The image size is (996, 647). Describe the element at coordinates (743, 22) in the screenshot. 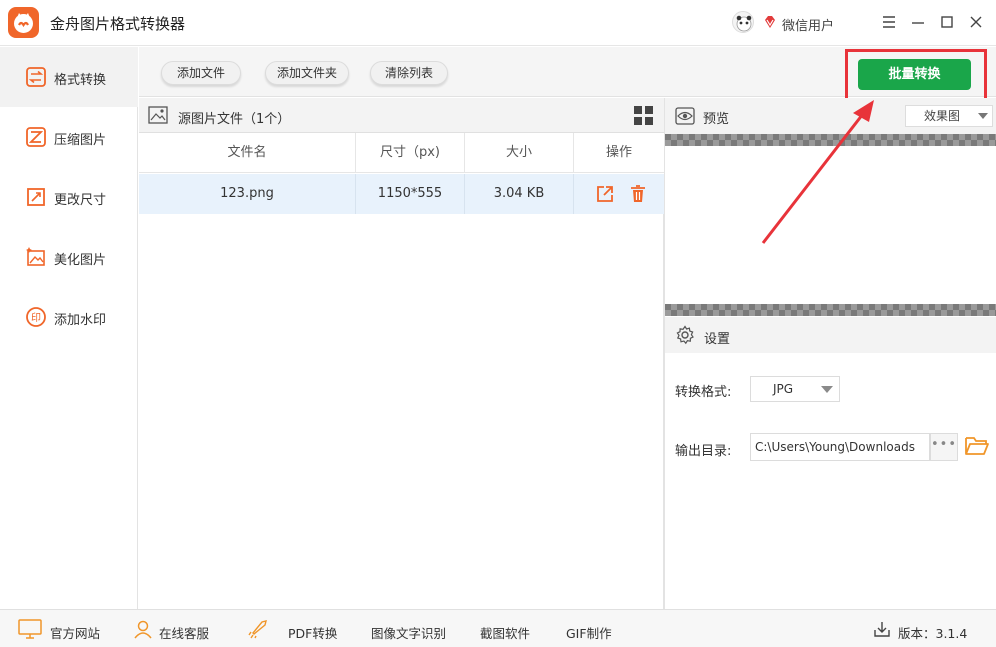

I see `user-avatar` at that location.